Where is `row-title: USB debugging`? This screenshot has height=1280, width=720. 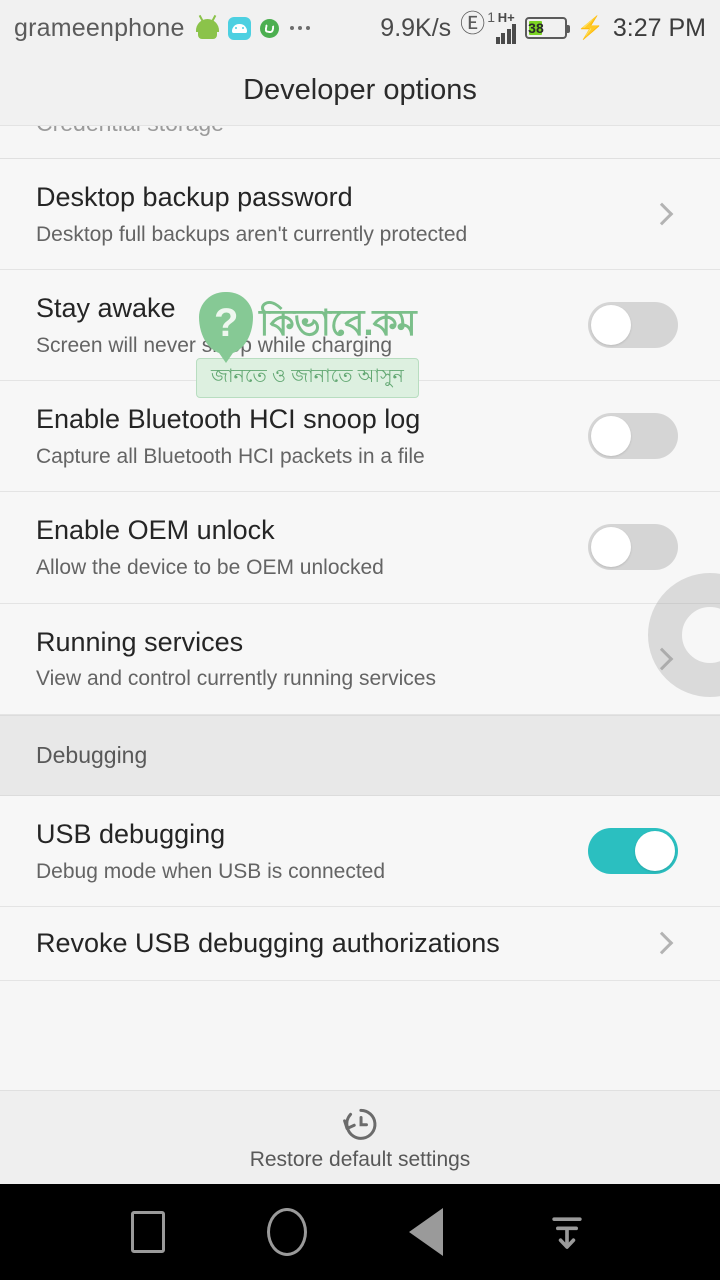 row-title: USB debugging is located at coordinates (131, 833).